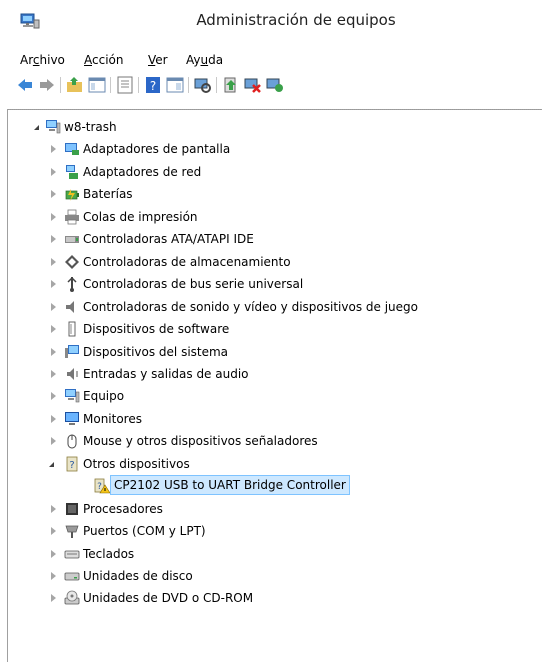  I want to click on update-driver-icon, so click(231, 85).